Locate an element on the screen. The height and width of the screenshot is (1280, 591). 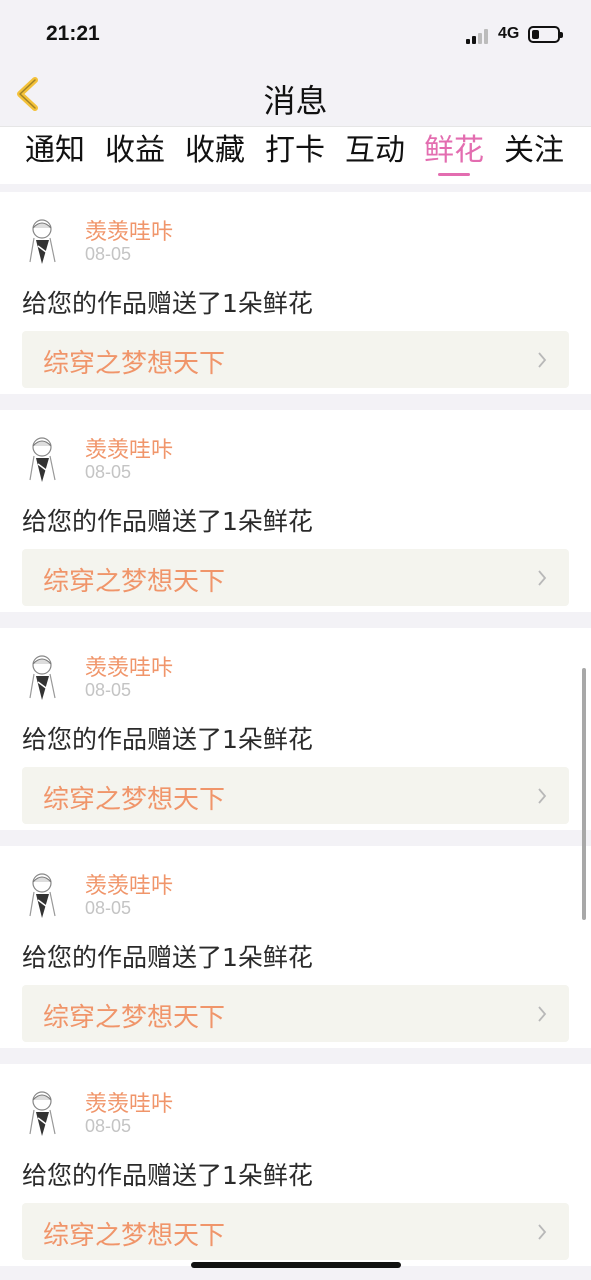
tab-interaction: 互动 is located at coordinates (375, 151).